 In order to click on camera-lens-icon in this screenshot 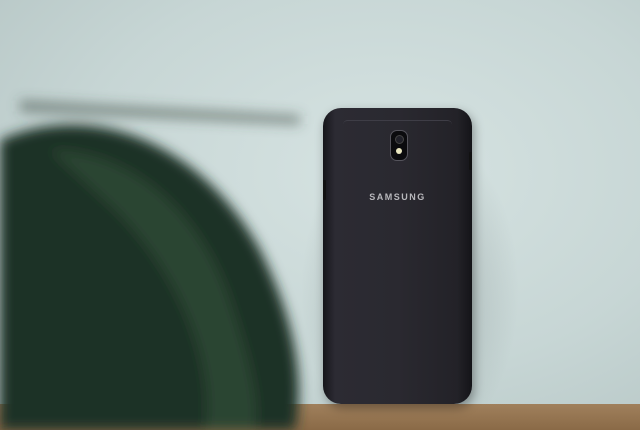, I will do `click(399, 139)`.